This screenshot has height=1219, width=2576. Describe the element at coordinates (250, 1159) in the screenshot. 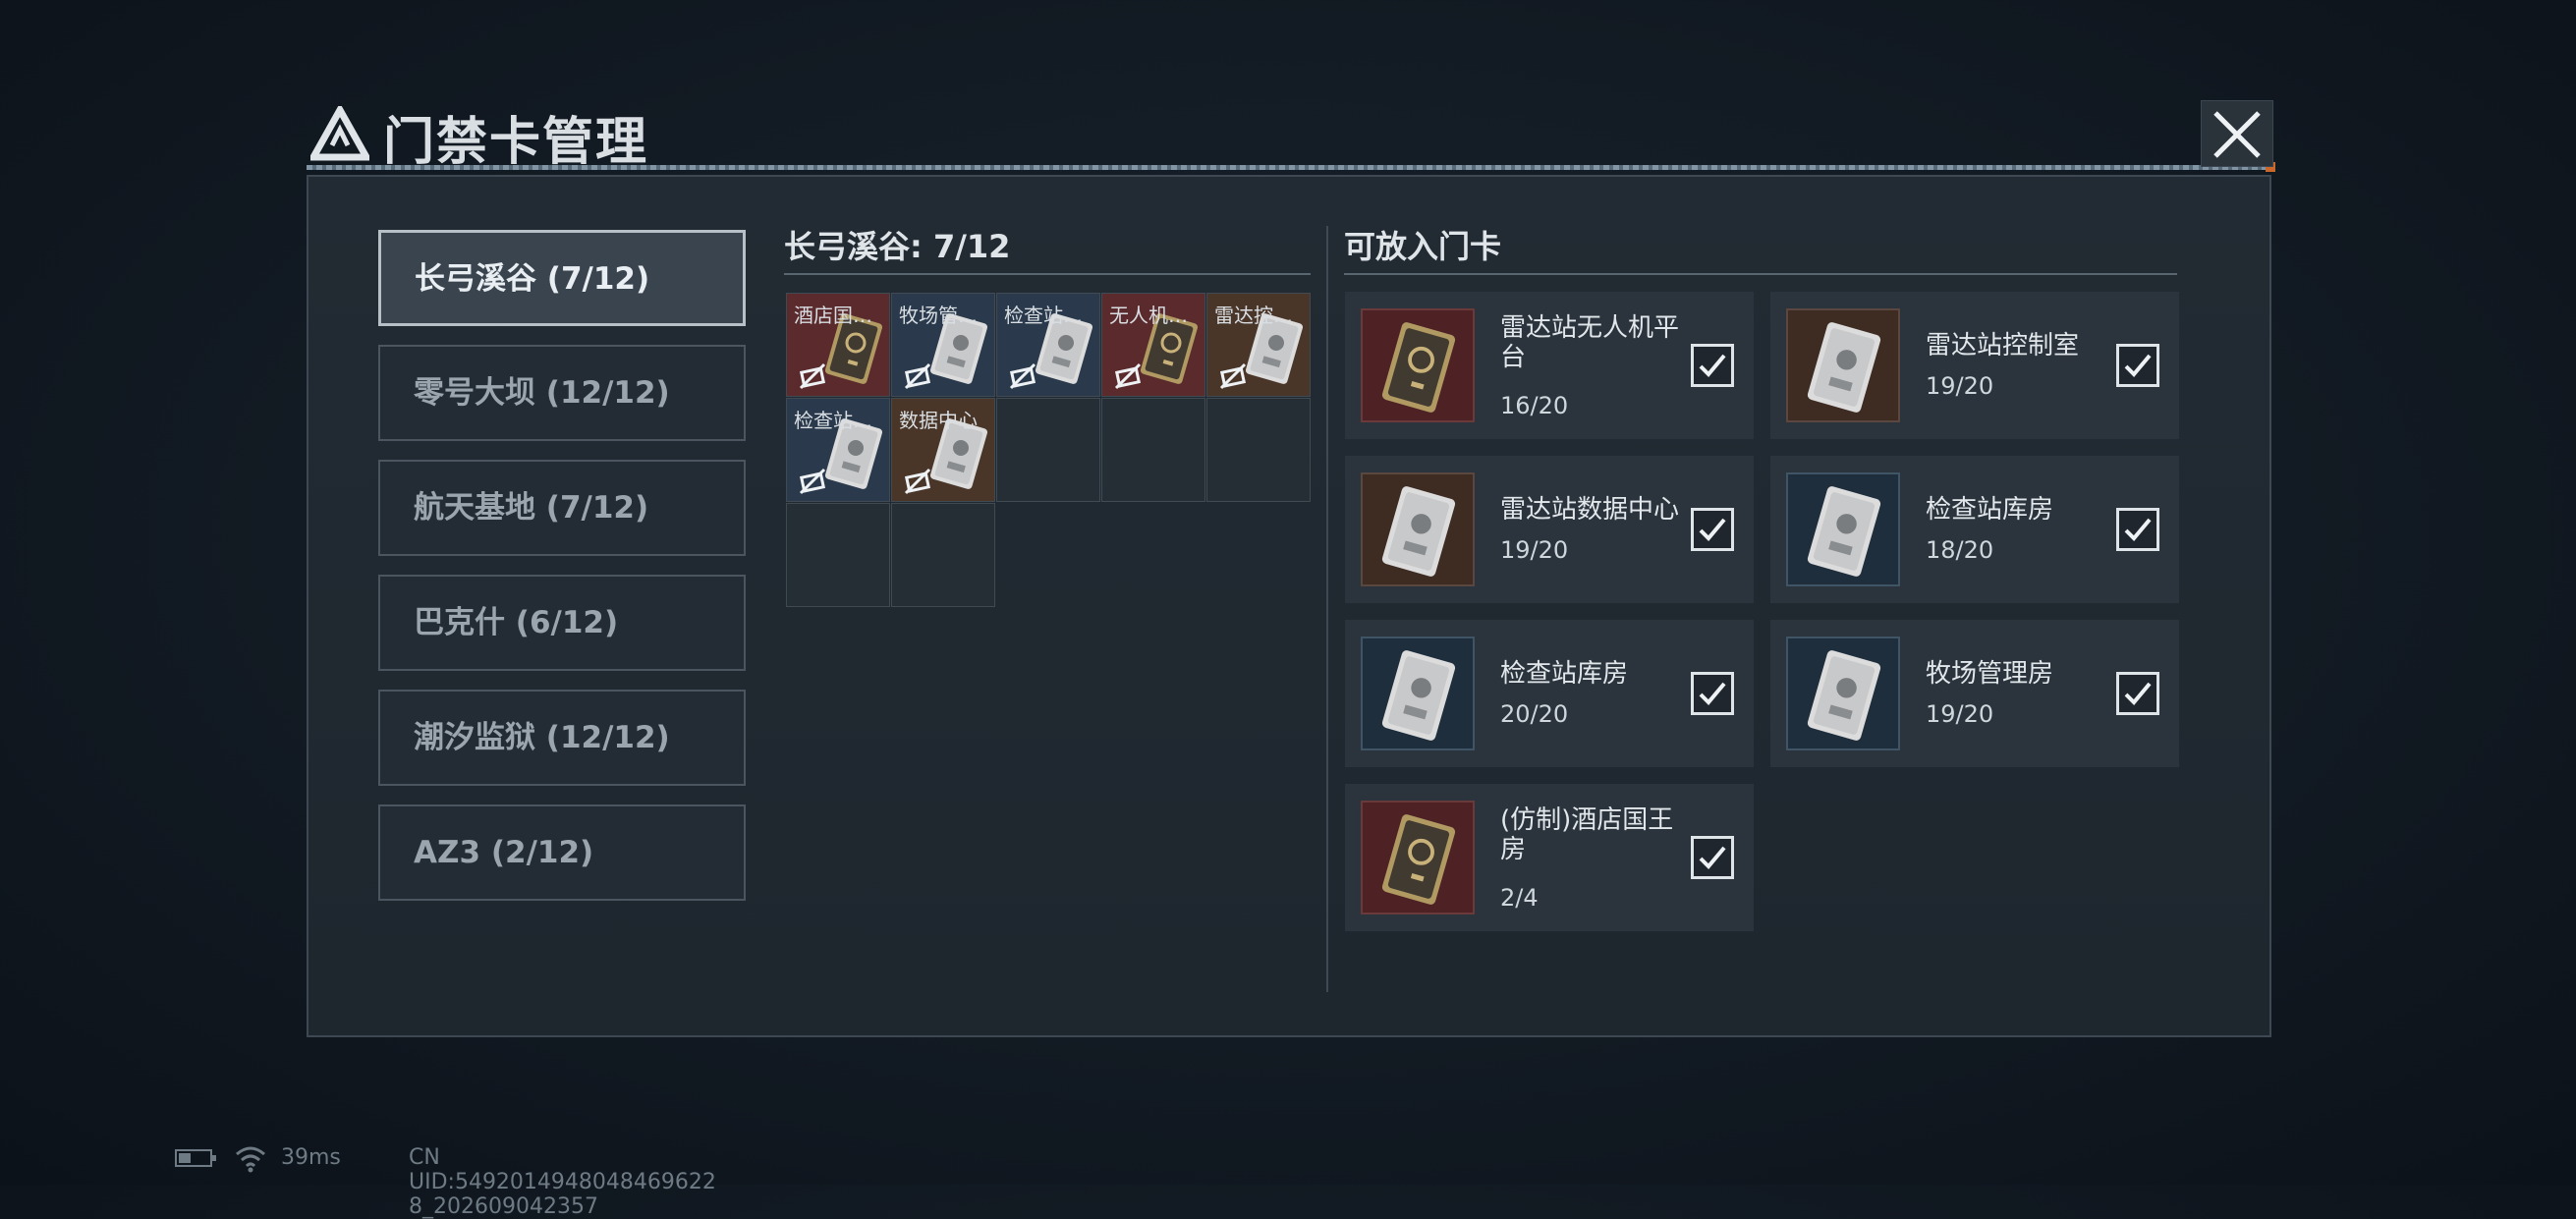

I see `wifi-icon` at that location.